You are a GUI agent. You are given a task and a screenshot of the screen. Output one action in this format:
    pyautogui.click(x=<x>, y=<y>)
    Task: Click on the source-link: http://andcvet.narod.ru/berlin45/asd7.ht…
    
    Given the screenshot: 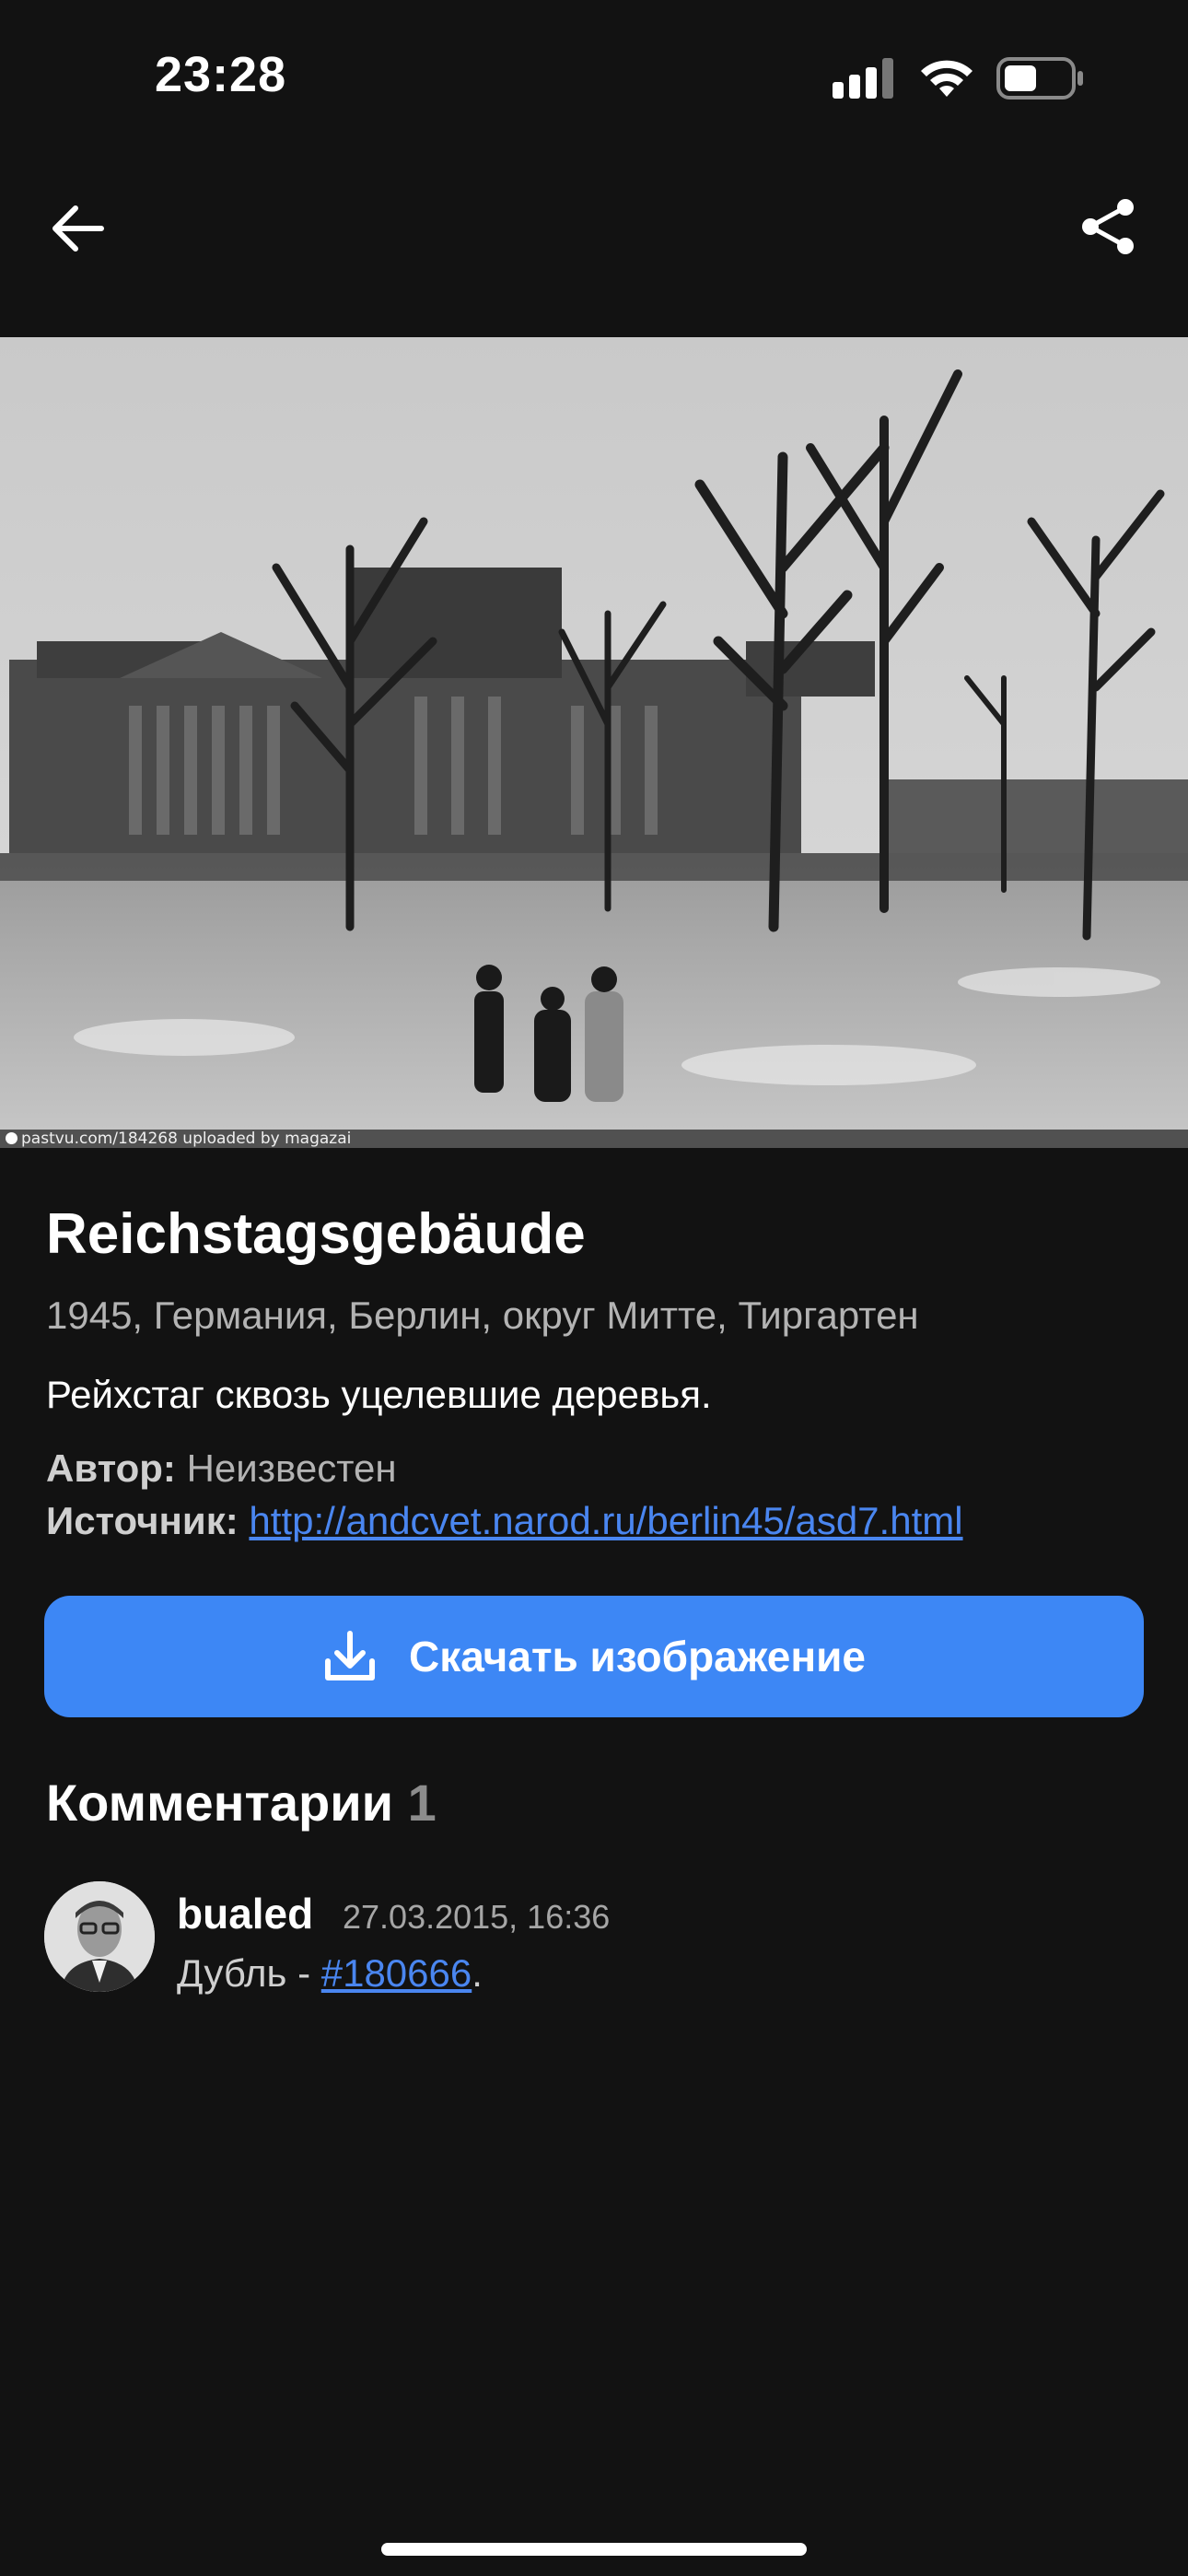 What is the action you would take?
    pyautogui.click(x=605, y=1520)
    